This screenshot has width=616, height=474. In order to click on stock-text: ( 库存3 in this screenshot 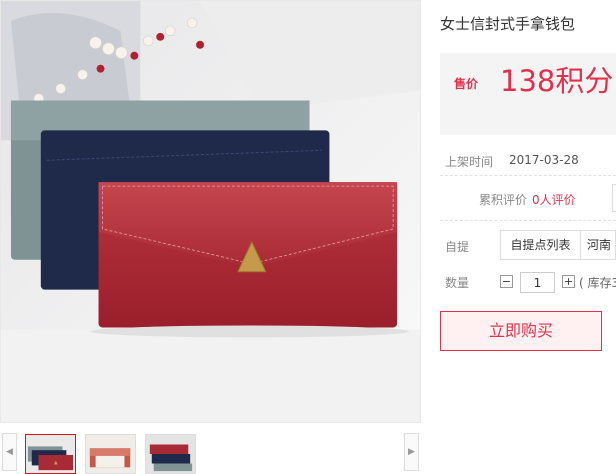, I will do `click(597, 283)`.